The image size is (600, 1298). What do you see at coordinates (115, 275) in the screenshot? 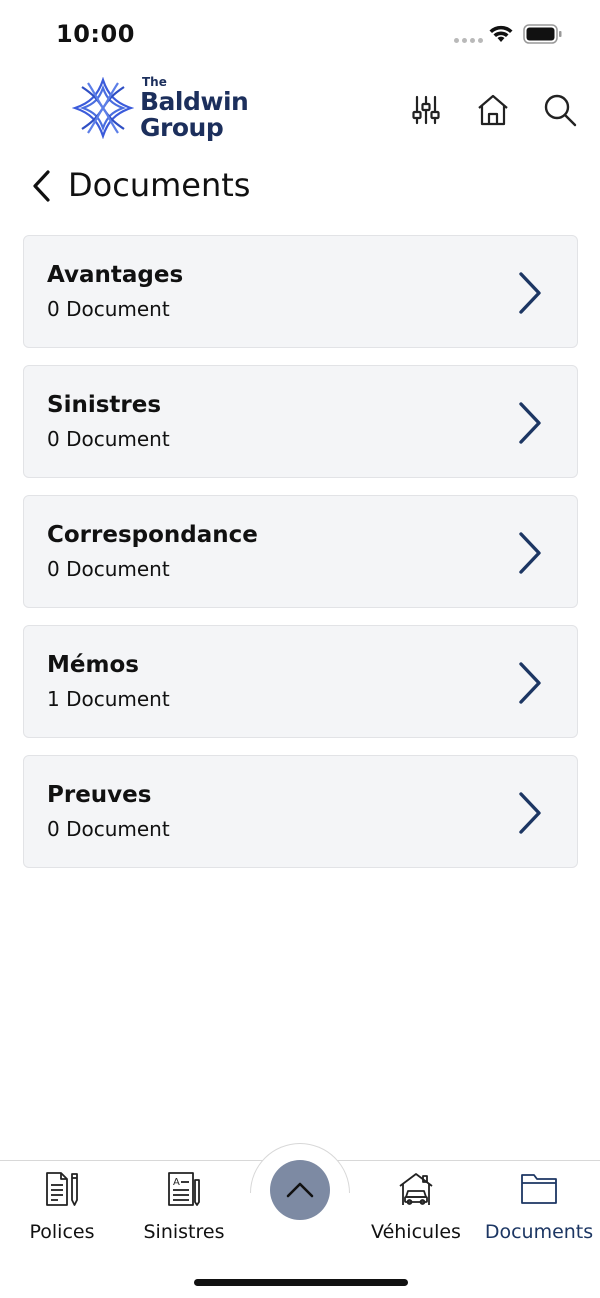
I see `category-title: Avantages` at bounding box center [115, 275].